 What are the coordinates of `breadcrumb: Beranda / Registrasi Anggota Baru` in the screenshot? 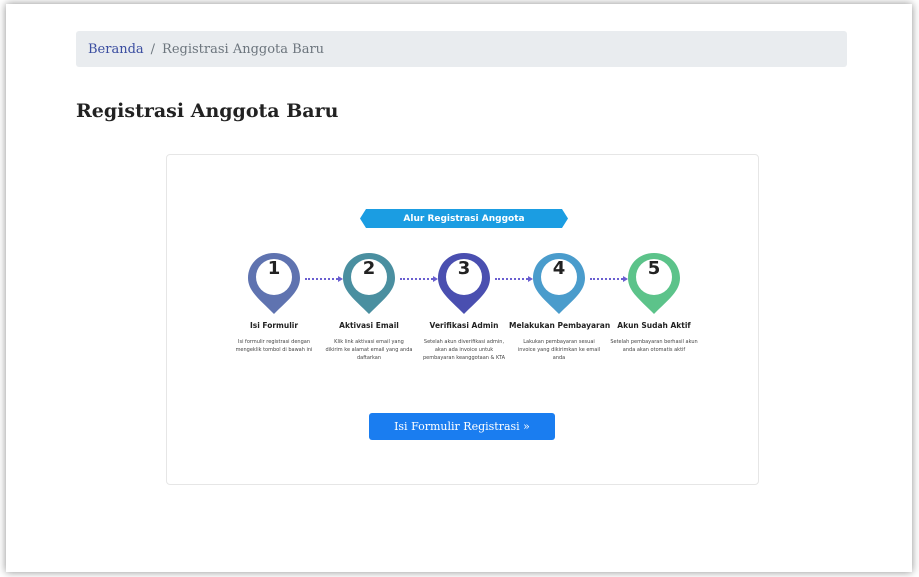 It's located at (461, 49).